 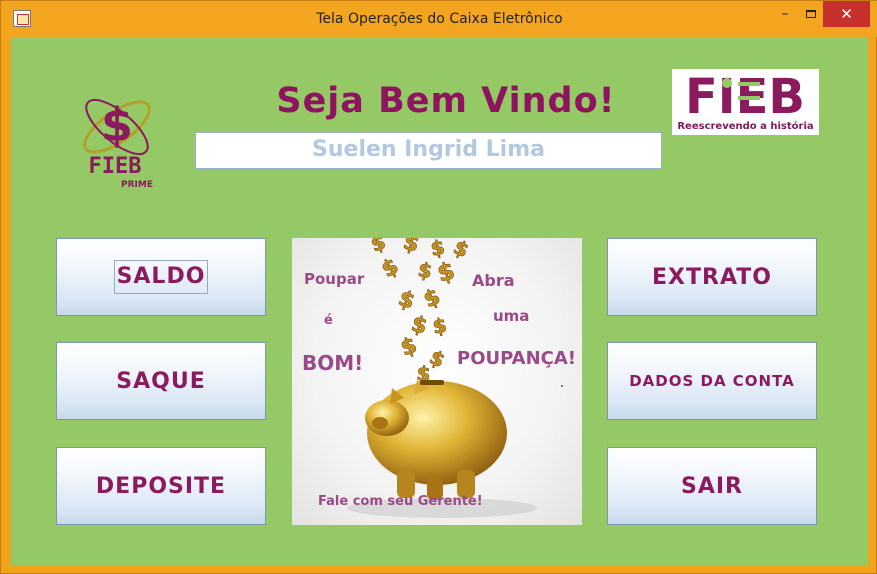 I want to click on sair-button: SAIR, so click(x=712, y=486).